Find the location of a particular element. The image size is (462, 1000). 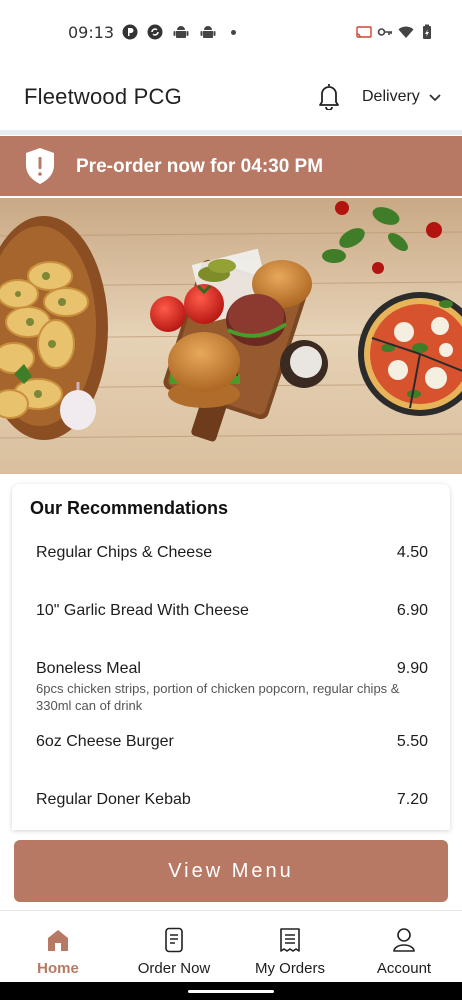

status-bar: 09:13 is located at coordinates (231, 32).